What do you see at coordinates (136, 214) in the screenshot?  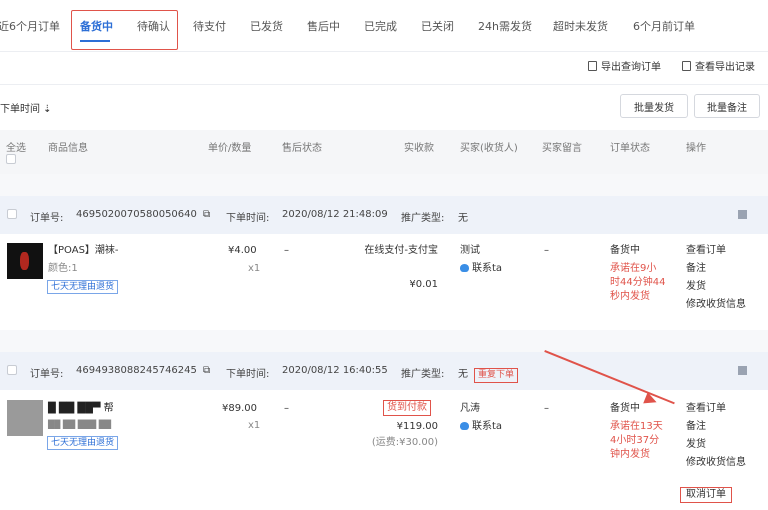 I see `order-no: 4695020070580050640` at bounding box center [136, 214].